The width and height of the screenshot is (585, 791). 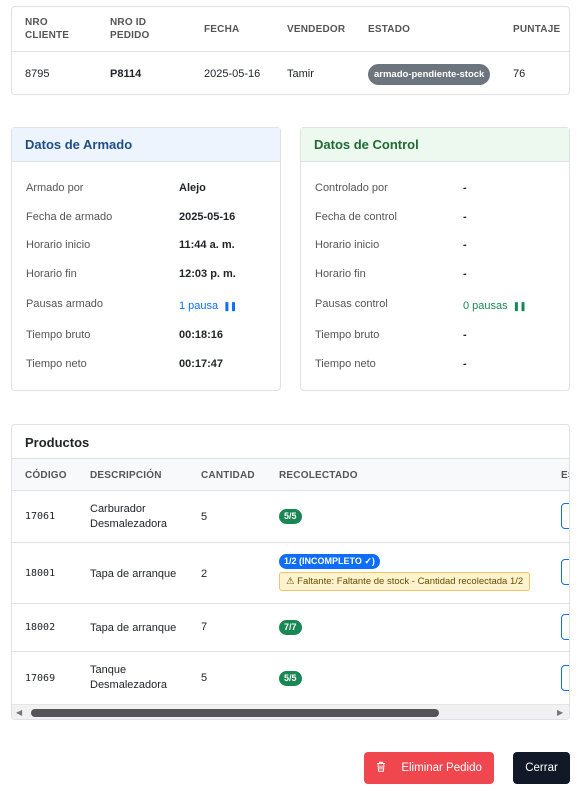 I want to click on delete-order-label: Eliminar Pedido, so click(x=441, y=768).